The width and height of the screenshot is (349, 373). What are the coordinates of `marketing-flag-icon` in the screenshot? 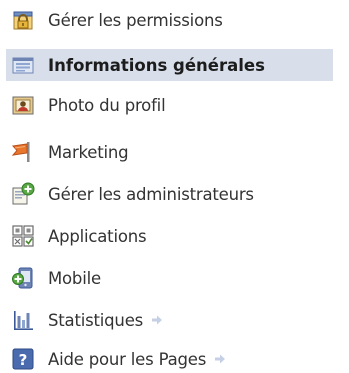 It's located at (23, 152).